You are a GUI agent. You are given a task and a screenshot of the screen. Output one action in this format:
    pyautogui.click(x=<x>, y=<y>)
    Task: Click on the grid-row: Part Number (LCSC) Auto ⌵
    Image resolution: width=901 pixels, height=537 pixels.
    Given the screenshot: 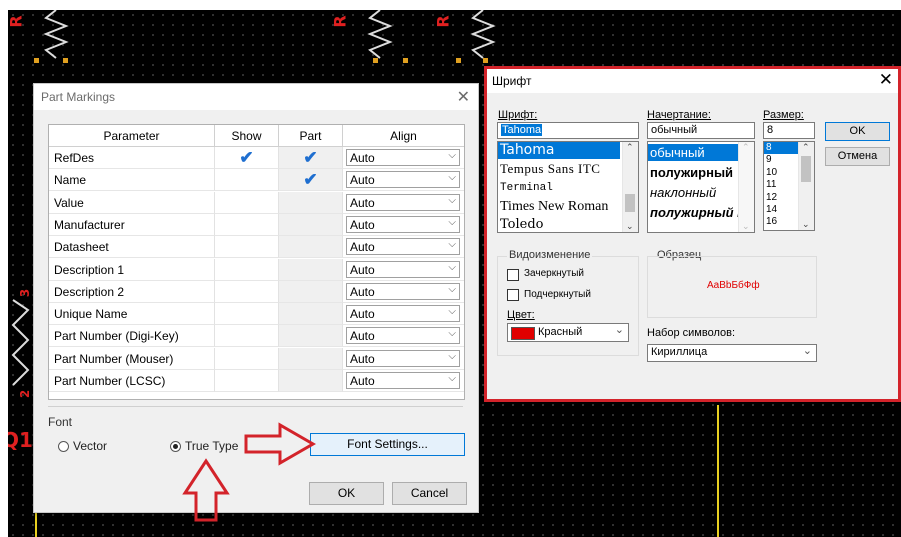 What is the action you would take?
    pyautogui.click(x=256, y=381)
    